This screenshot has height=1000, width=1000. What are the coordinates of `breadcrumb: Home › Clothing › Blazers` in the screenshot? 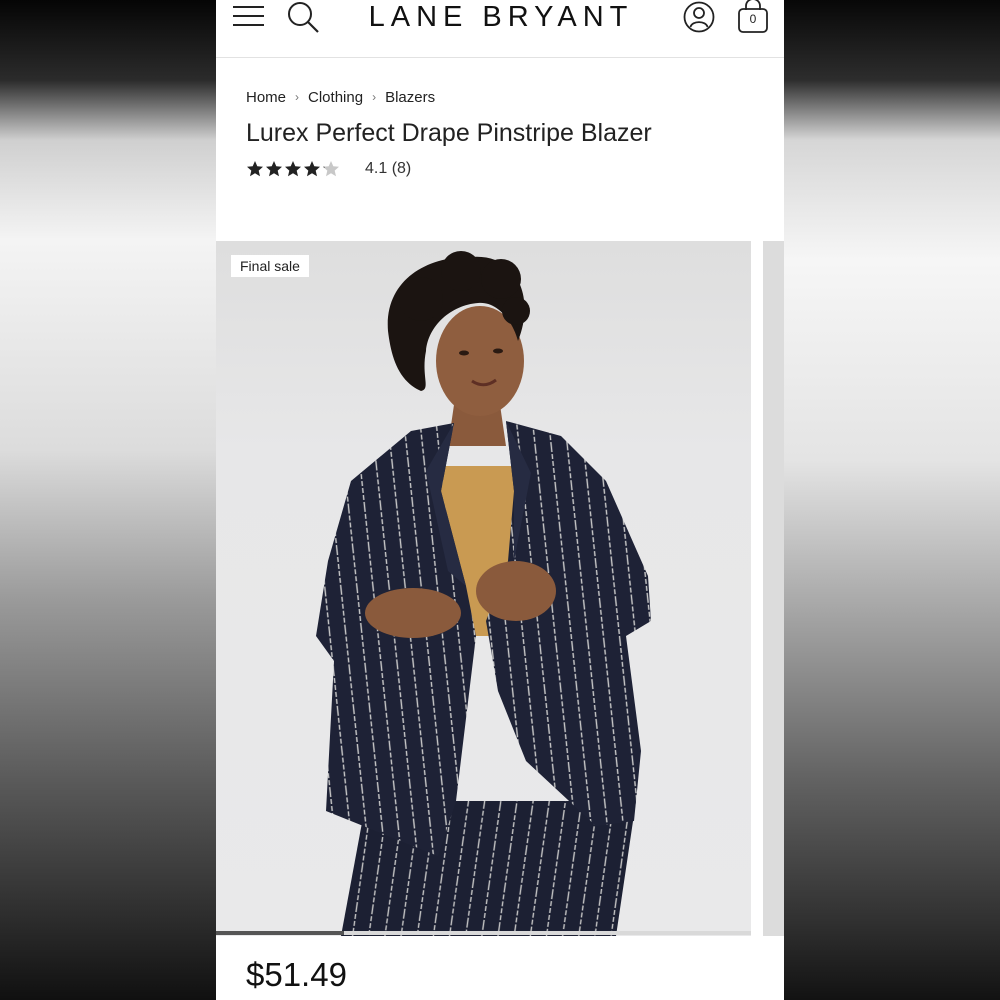 It's located at (340, 97).